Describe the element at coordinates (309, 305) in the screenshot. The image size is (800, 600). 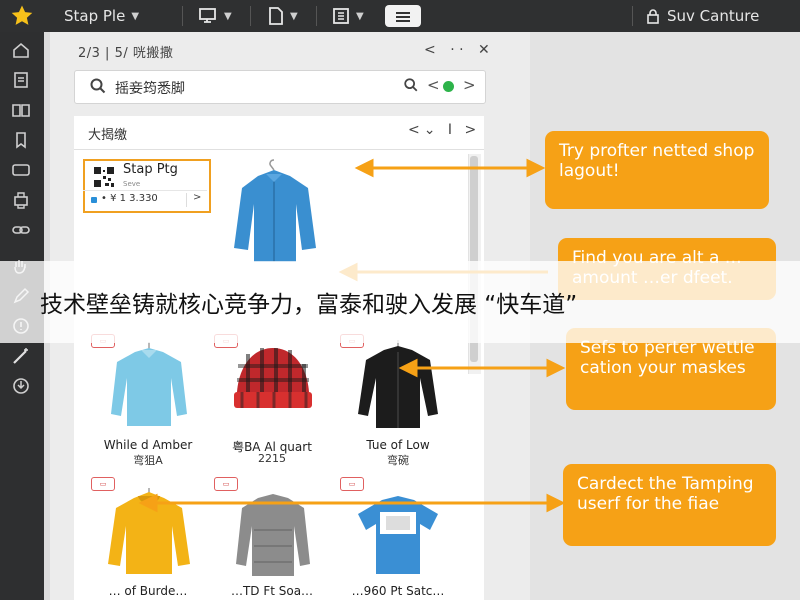
I see `headline-text: 技术壁垒铸就核心竞争力，富泰和驶入发展 “快车道”` at that location.